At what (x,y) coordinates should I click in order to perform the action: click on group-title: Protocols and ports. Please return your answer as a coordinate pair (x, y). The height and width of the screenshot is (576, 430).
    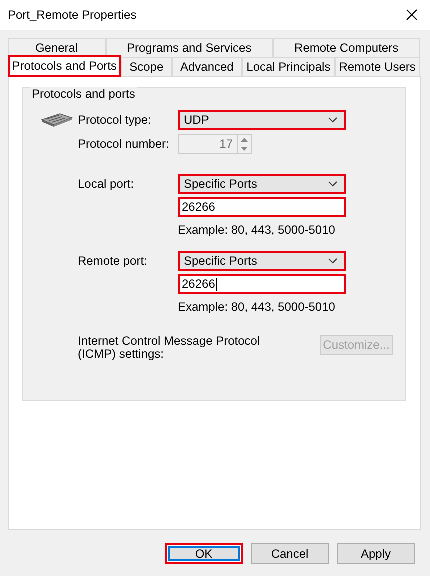
    Looking at the image, I should click on (84, 94).